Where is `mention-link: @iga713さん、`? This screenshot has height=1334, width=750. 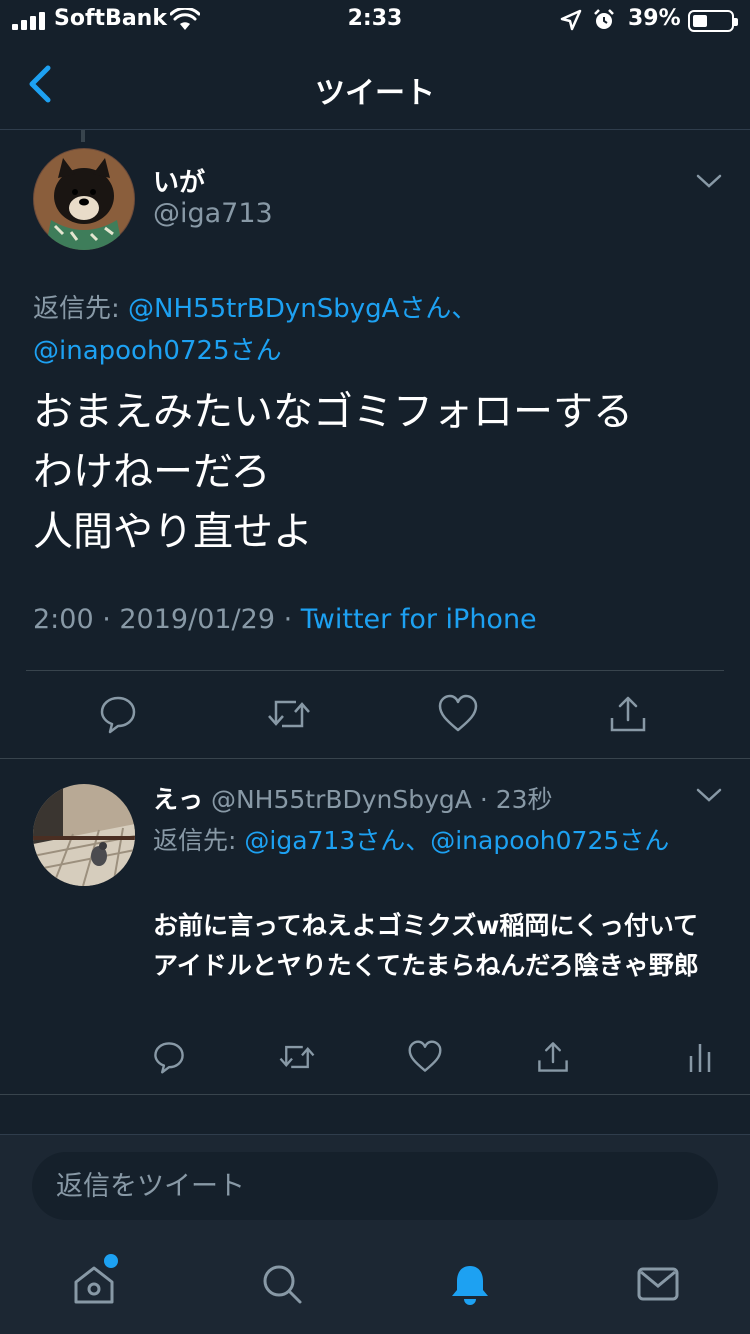
mention-link: @iga713さん、 is located at coordinates (337, 840).